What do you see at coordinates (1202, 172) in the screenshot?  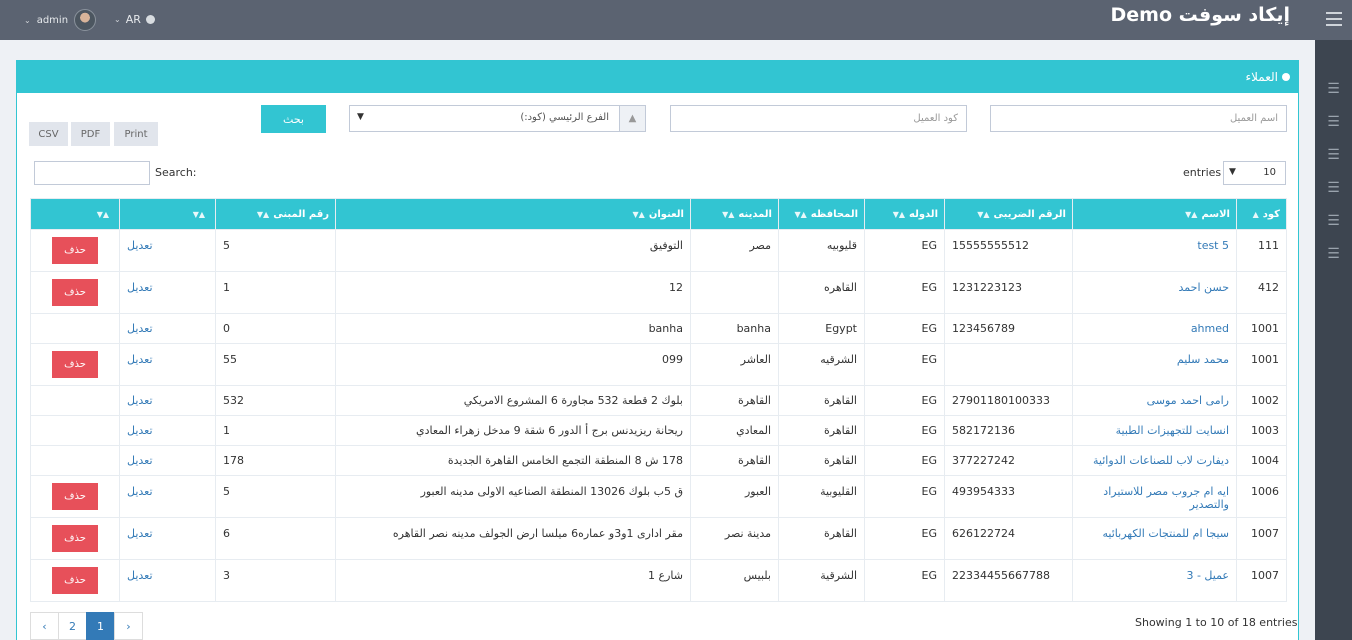 I see `entries-label: entries` at bounding box center [1202, 172].